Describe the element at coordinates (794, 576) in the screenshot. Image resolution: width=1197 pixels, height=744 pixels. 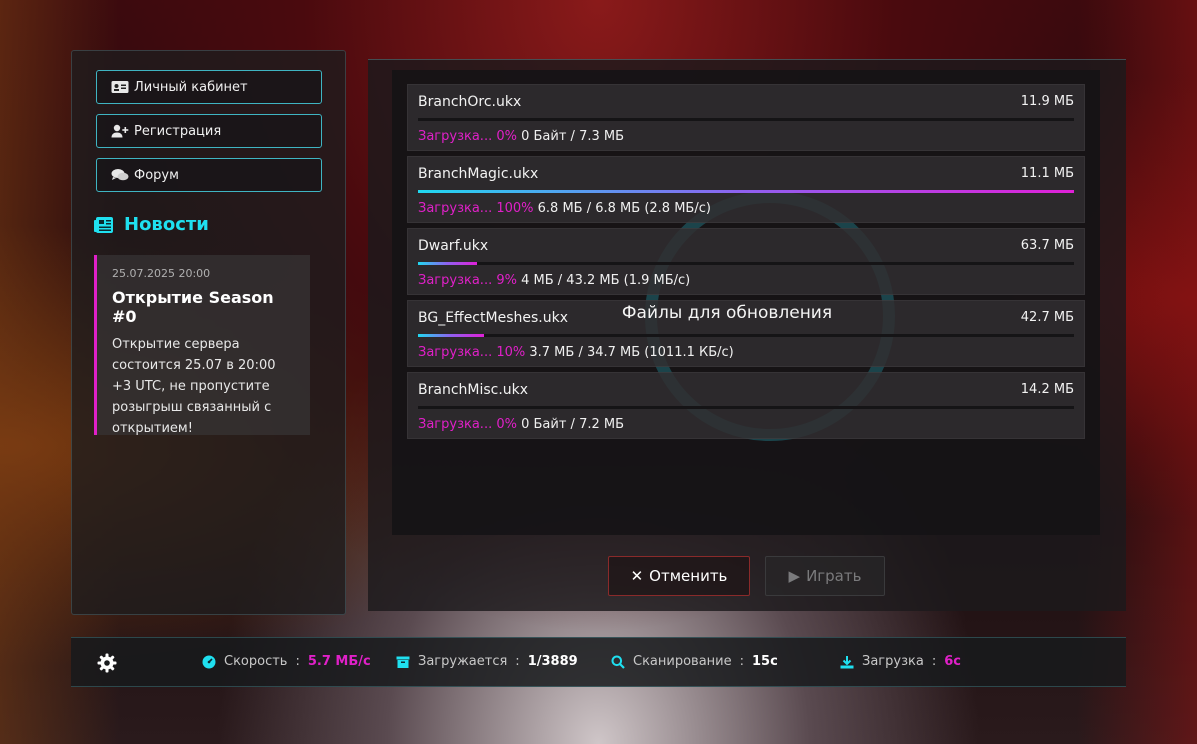
I see `play-icon: ▶` at that location.